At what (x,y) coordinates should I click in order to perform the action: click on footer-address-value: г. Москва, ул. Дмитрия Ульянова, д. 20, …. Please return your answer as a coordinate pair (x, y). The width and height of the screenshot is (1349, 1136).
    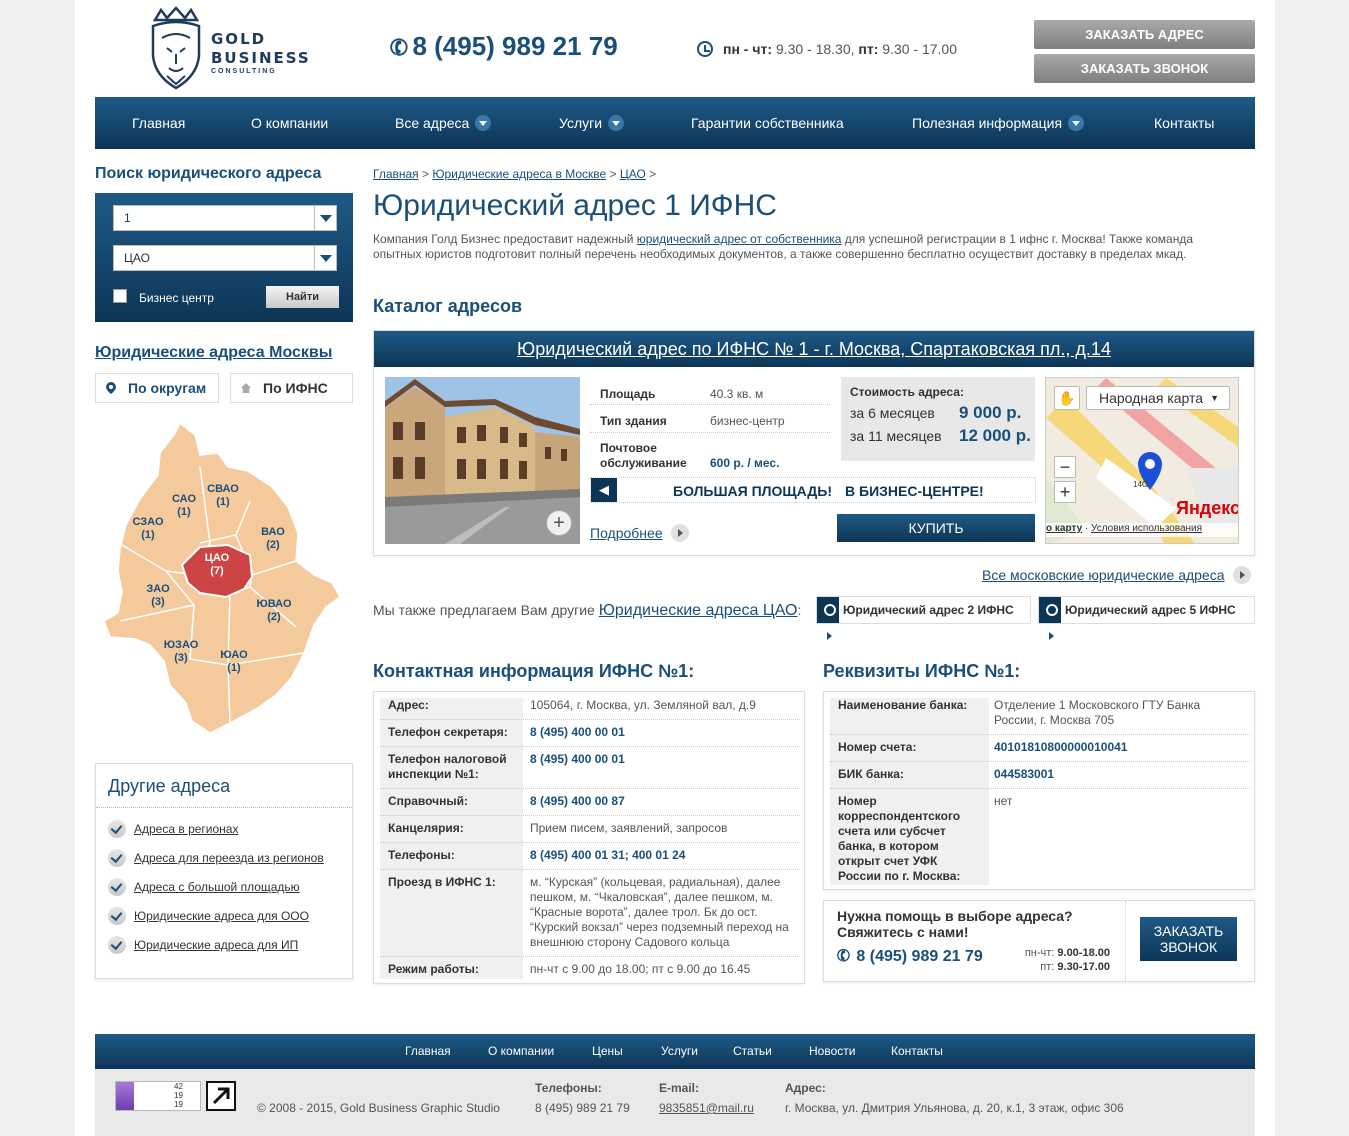
    Looking at the image, I should click on (954, 1108).